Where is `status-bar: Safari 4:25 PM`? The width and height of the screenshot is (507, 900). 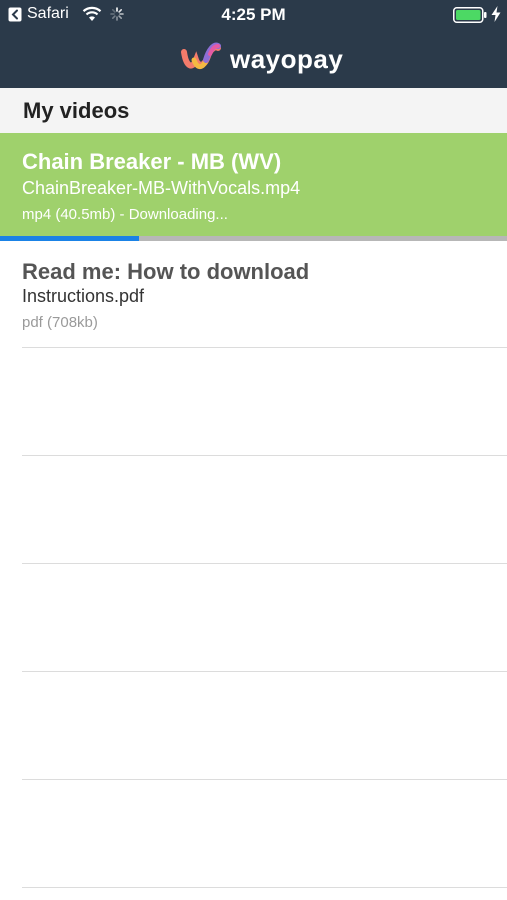 status-bar: Safari 4:25 PM is located at coordinates (253, 15).